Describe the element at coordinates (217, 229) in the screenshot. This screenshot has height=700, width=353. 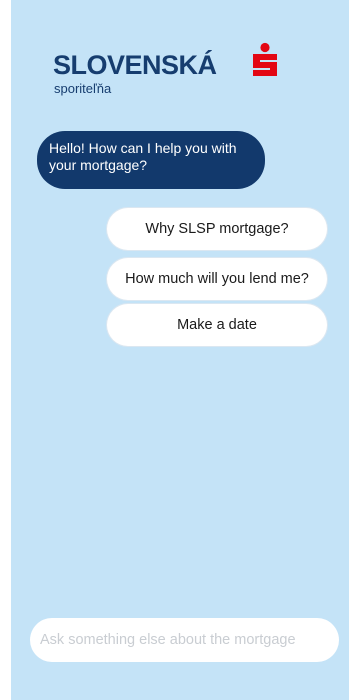
I see `option-why-slsp-mortgage: Why SLSP mortgage?` at that location.